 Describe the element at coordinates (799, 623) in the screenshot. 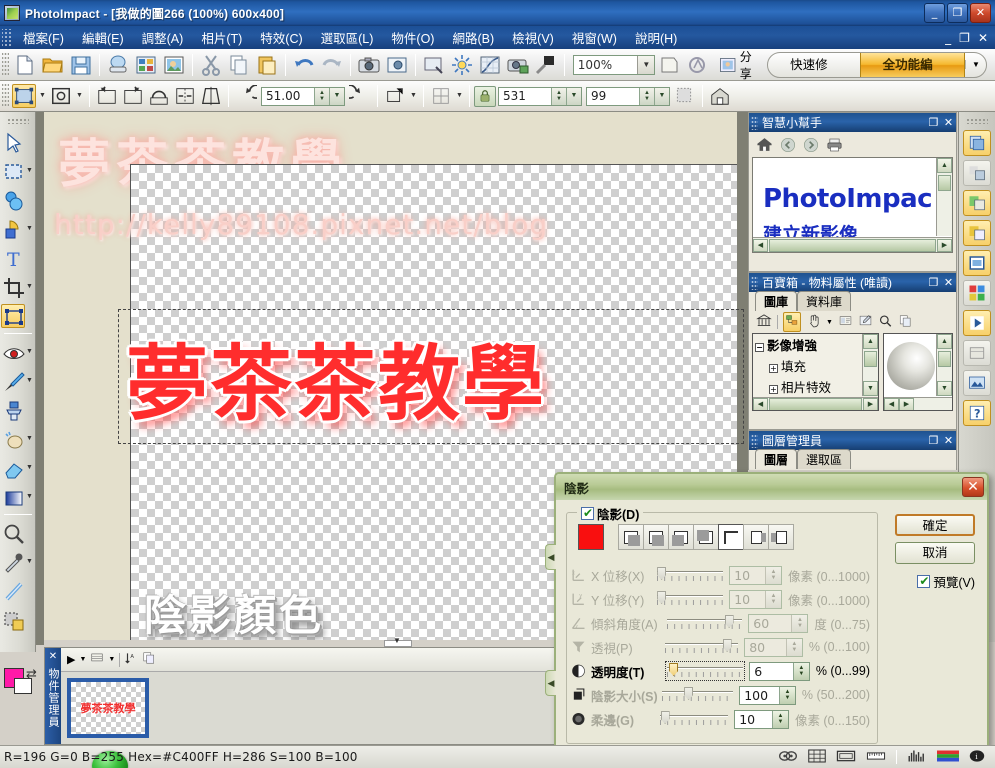

I see `skew-angle-spinner-icon: ▲ ▼` at that location.